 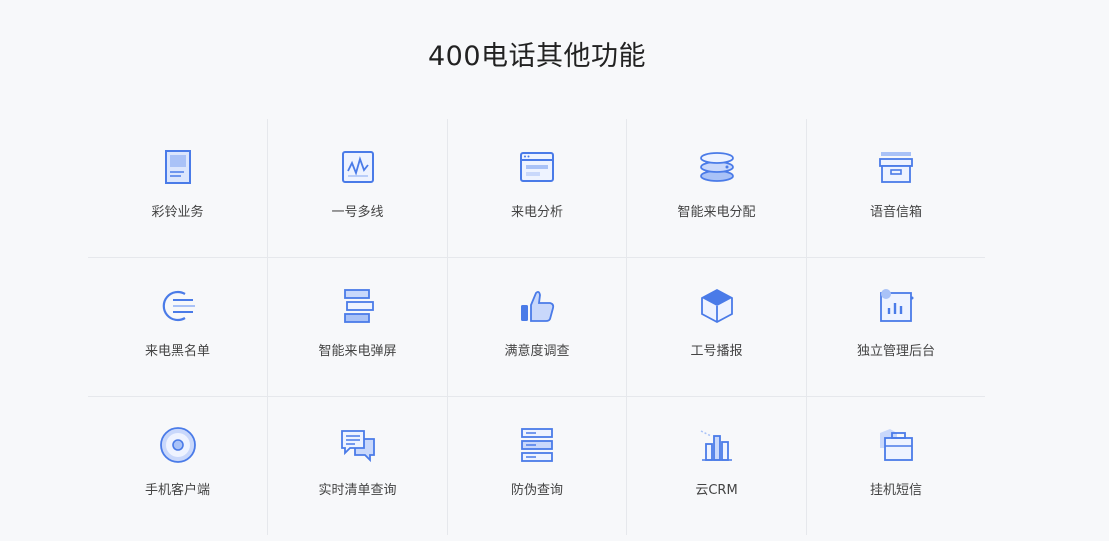 I want to click on feature-item-voicemail: 语音信箱, so click(x=895, y=188).